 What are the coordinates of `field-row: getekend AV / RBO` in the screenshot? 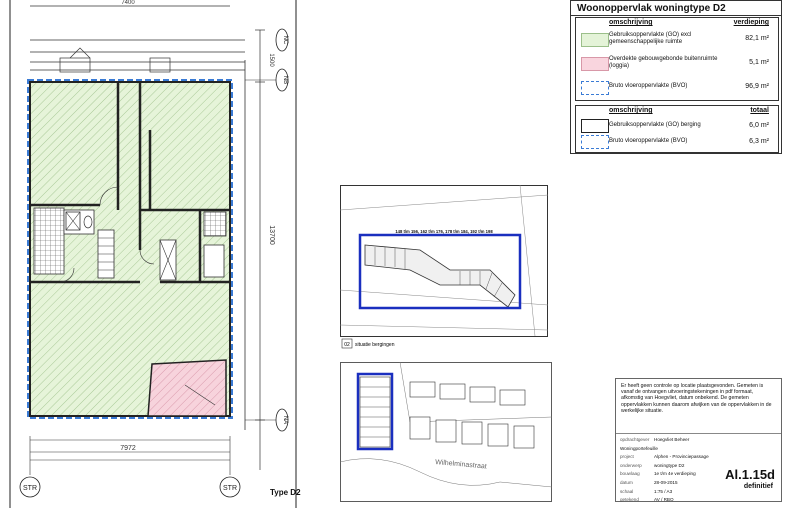 It's located at (647, 500).